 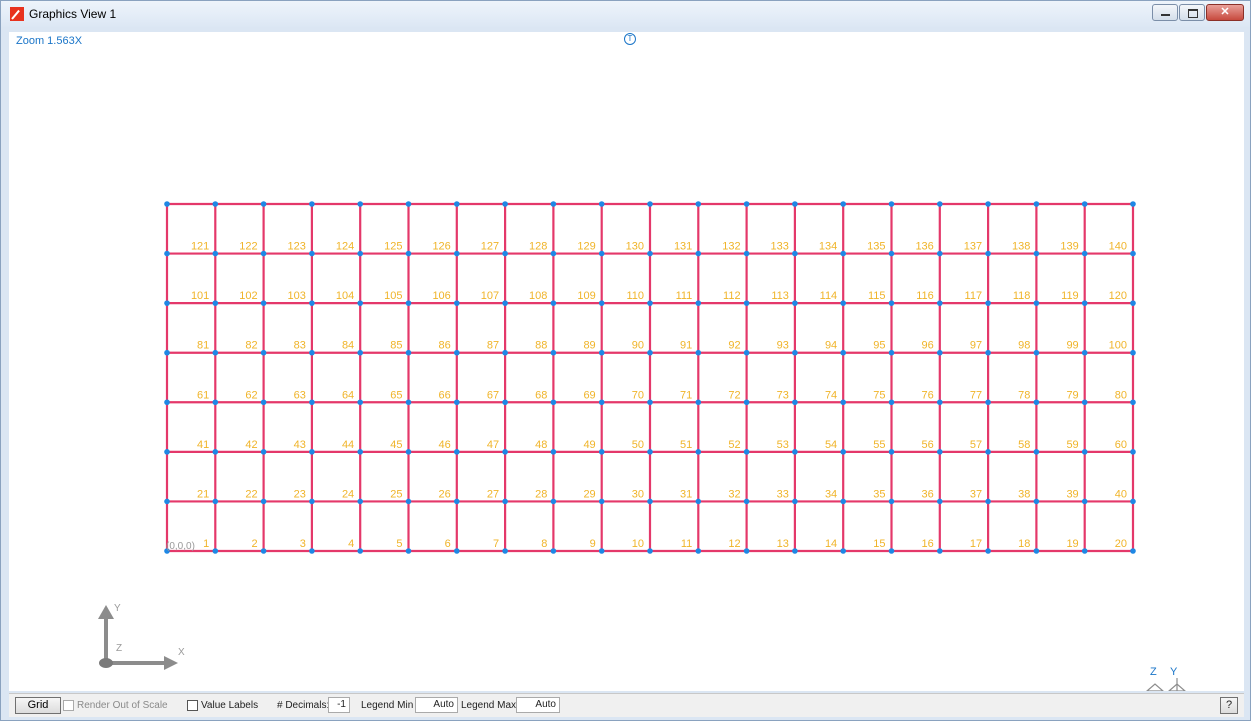 What do you see at coordinates (1121, 494) in the screenshot?
I see `element-label: 40` at bounding box center [1121, 494].